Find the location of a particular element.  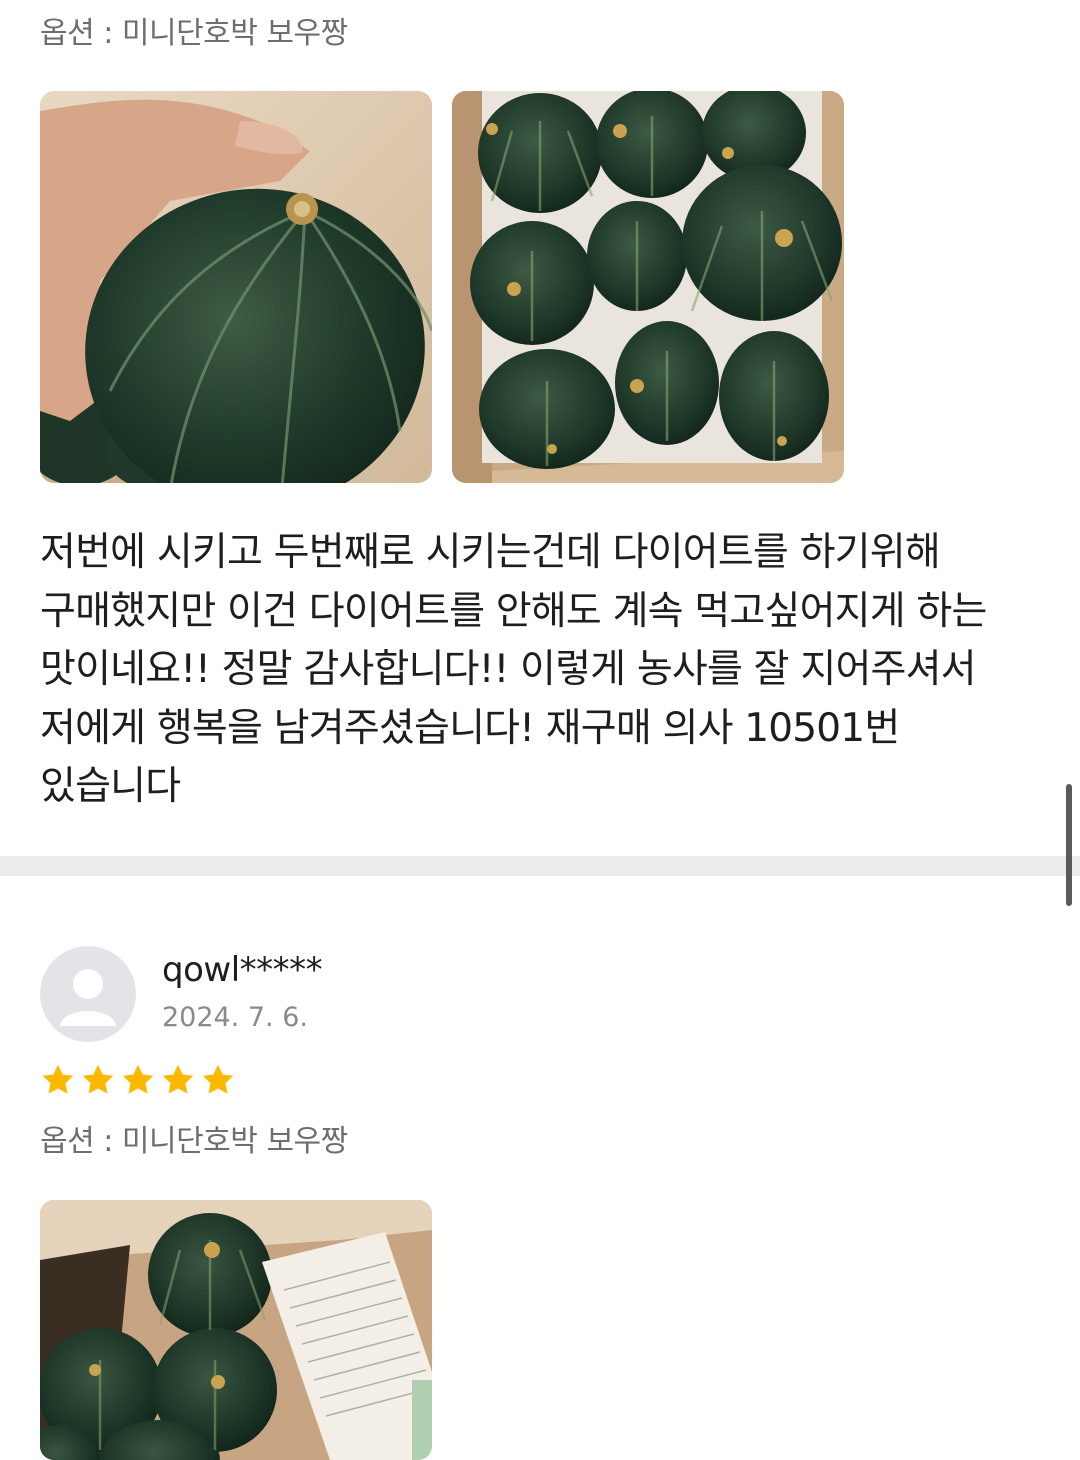

star-rating is located at coordinates (138, 1080).